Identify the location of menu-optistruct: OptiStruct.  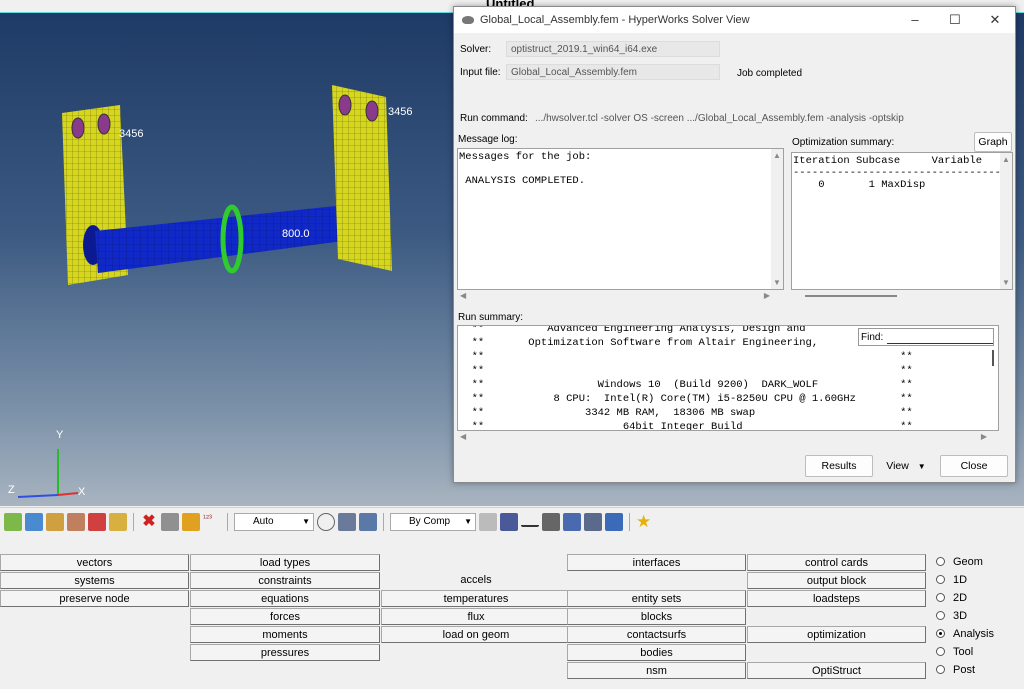
(836, 670).